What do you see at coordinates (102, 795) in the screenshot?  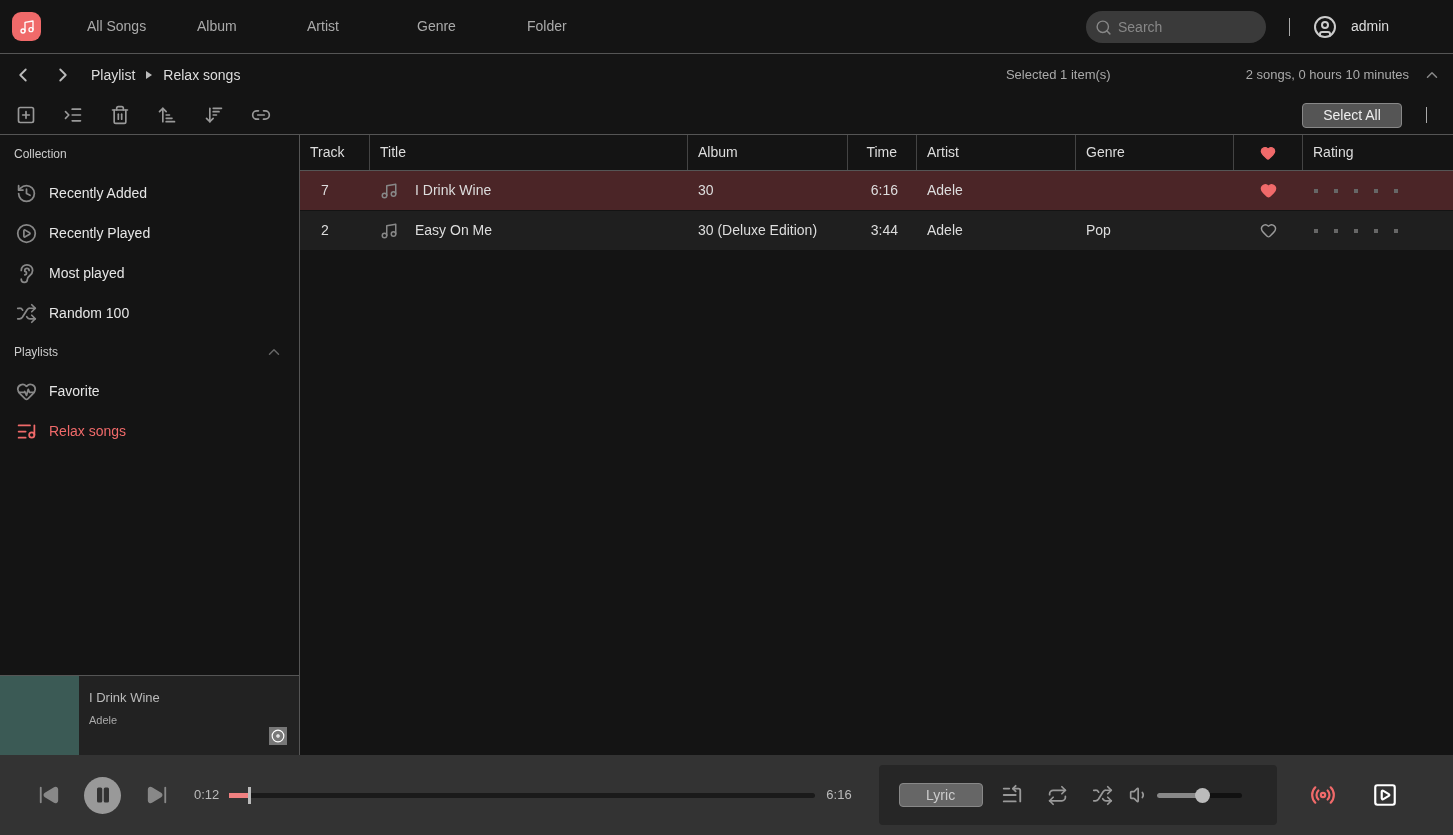 I see `play-pause-button` at bounding box center [102, 795].